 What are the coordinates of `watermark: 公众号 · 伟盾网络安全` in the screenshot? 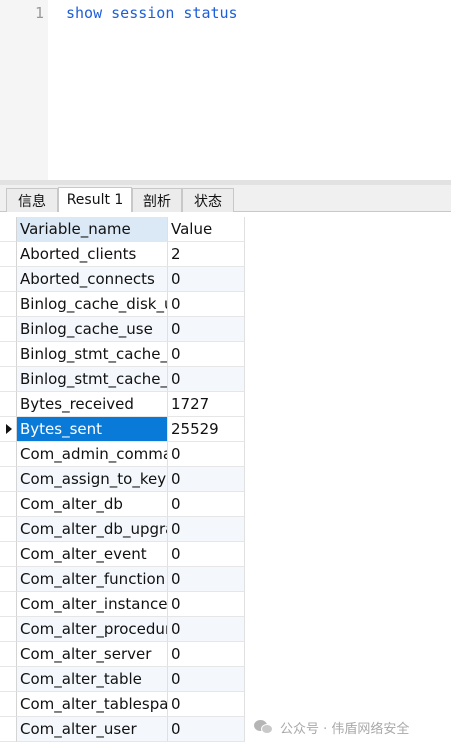 It's located at (331, 727).